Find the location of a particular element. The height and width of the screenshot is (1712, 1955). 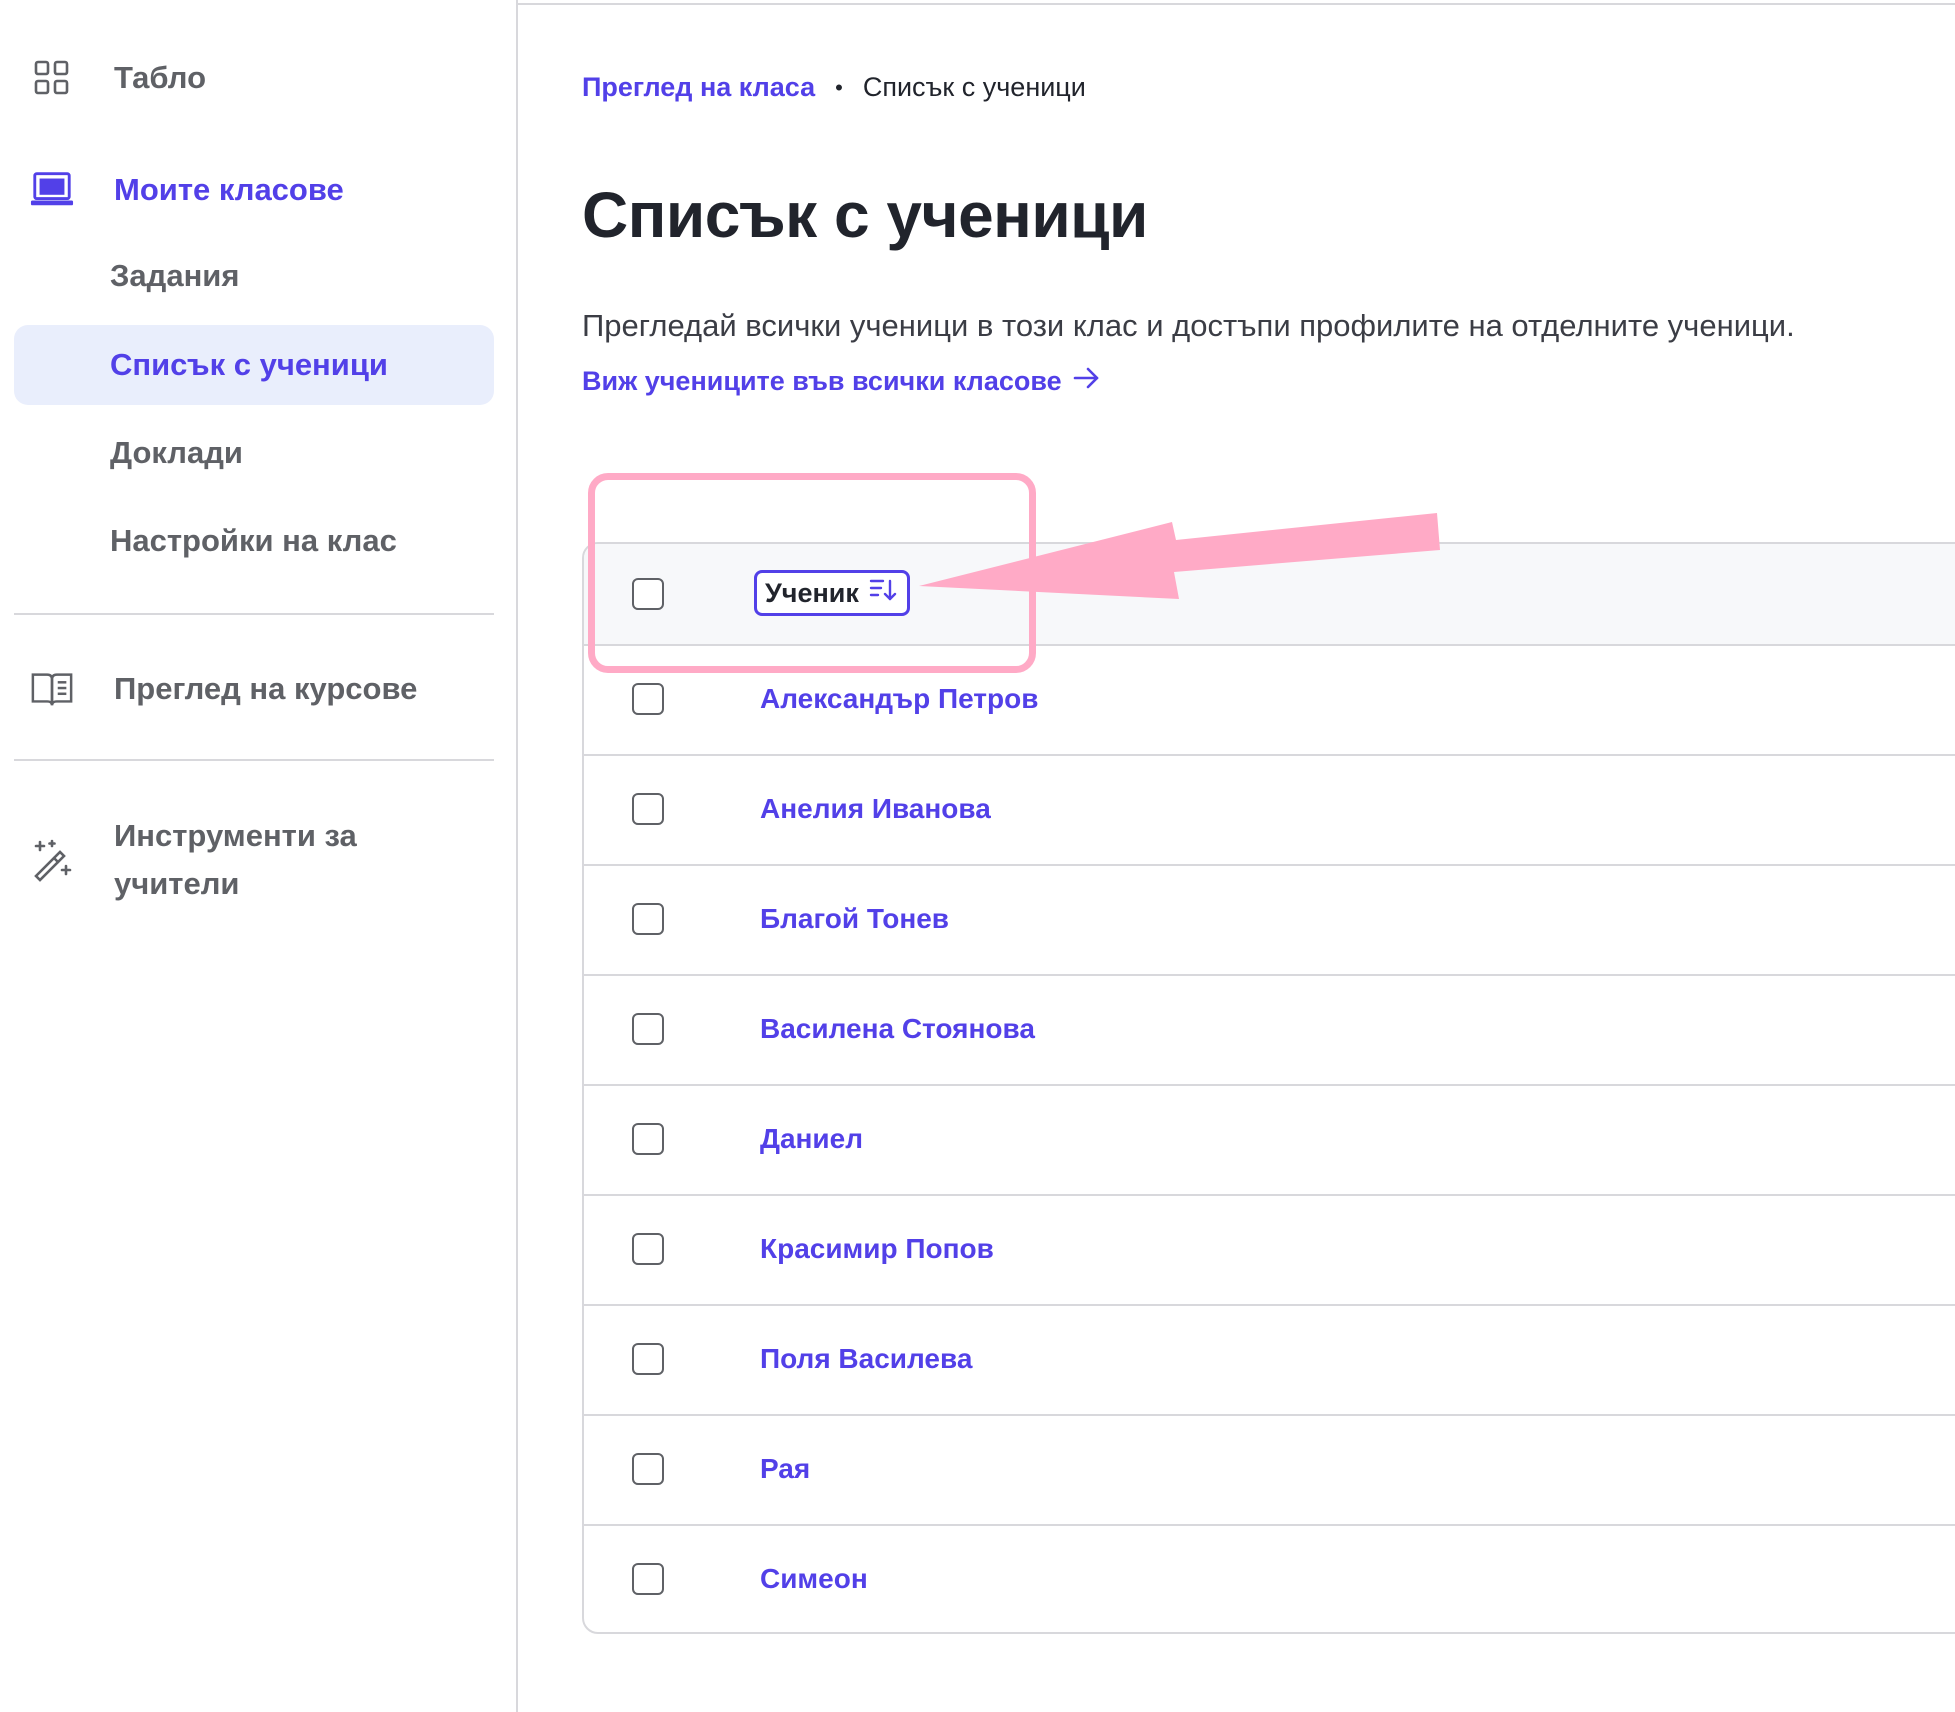

nav-my-classes: Моите класове is located at coordinates (240, 190).